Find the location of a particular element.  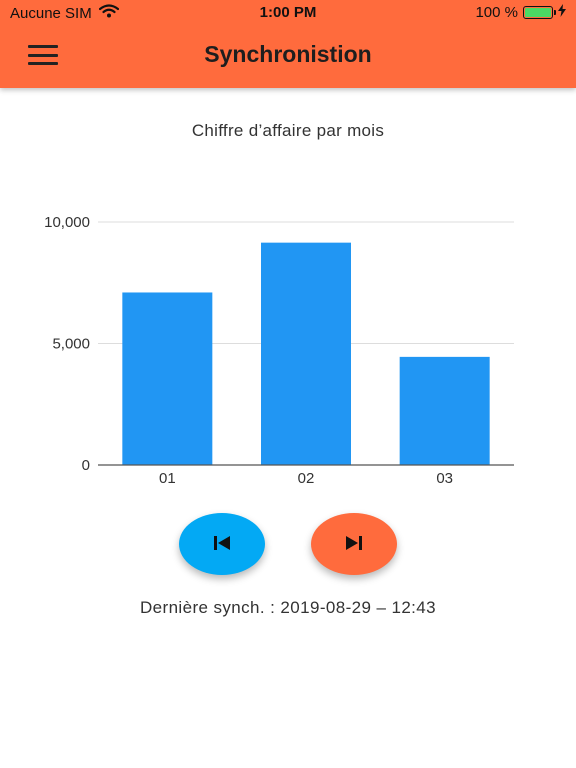

battery-icon is located at coordinates (539, 12).